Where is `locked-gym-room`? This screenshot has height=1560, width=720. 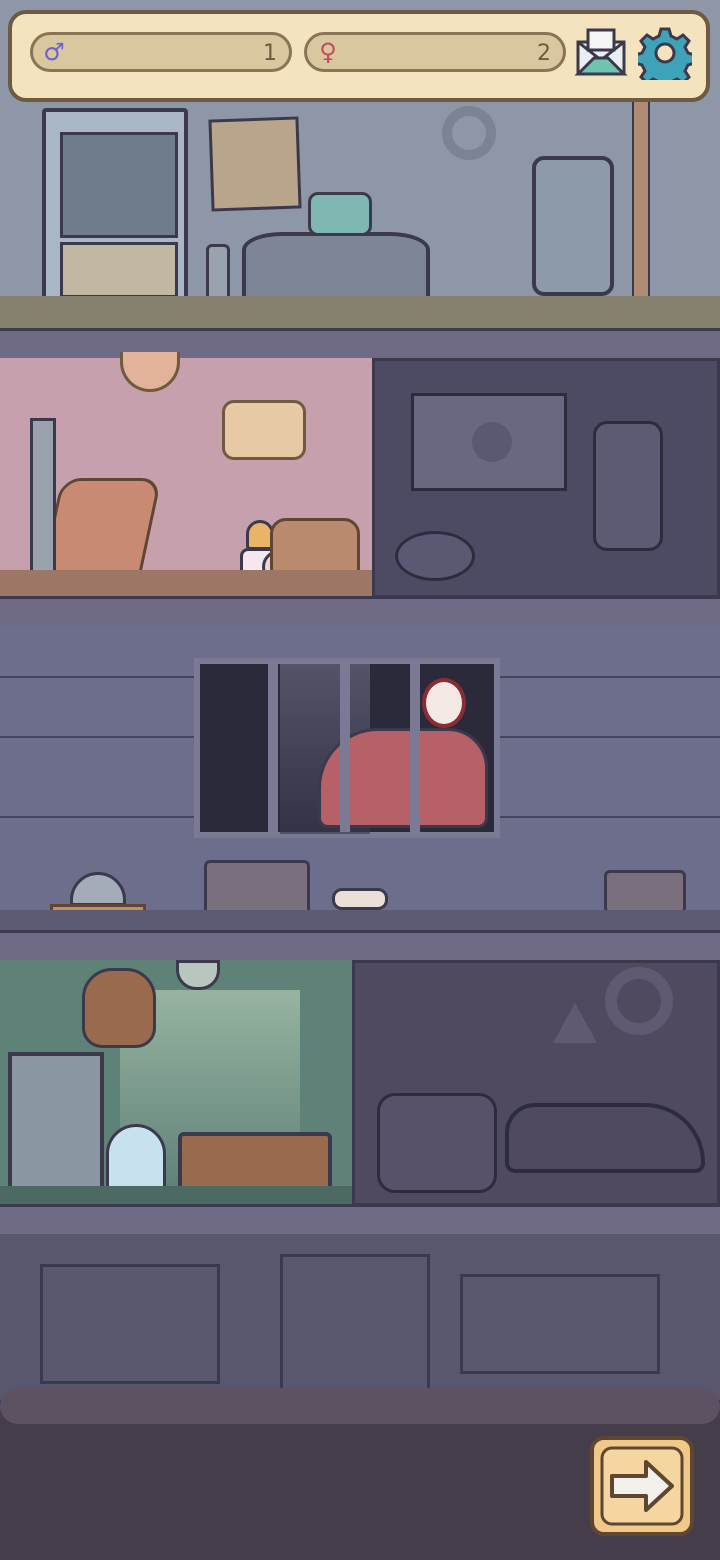
locked-gym-room is located at coordinates (546, 478).